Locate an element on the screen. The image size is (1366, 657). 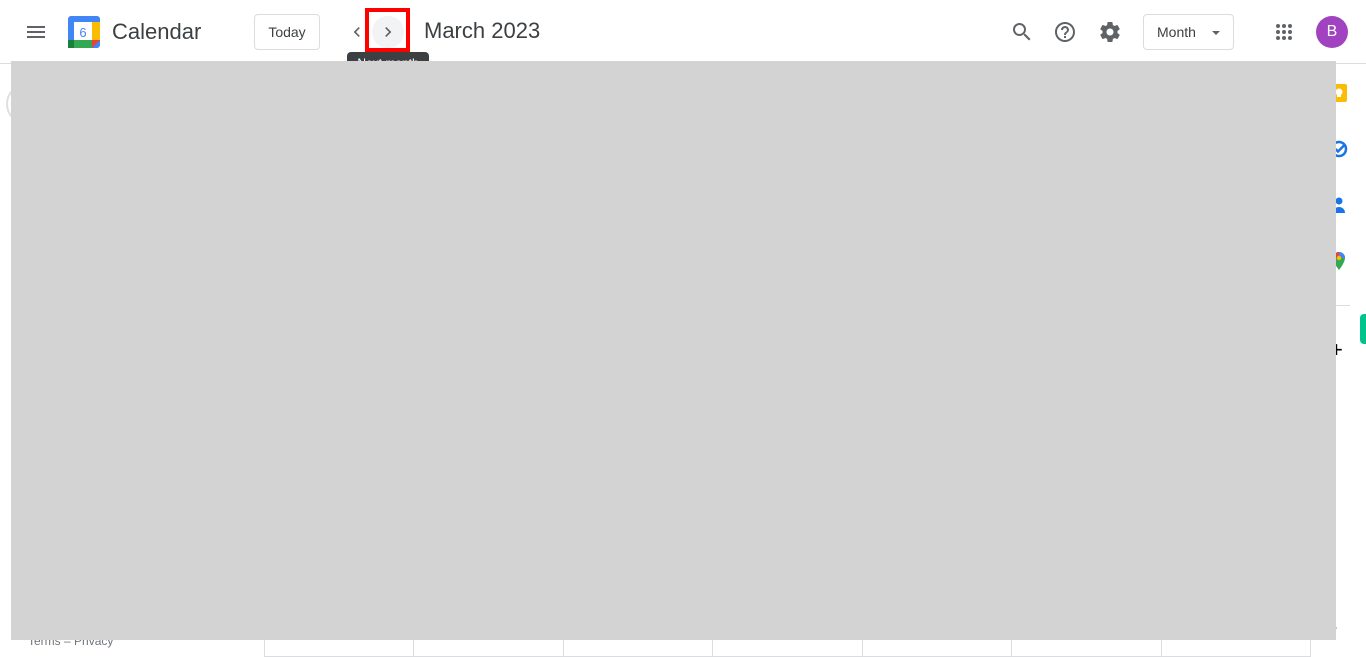
google-apps-button is located at coordinates (1284, 32).